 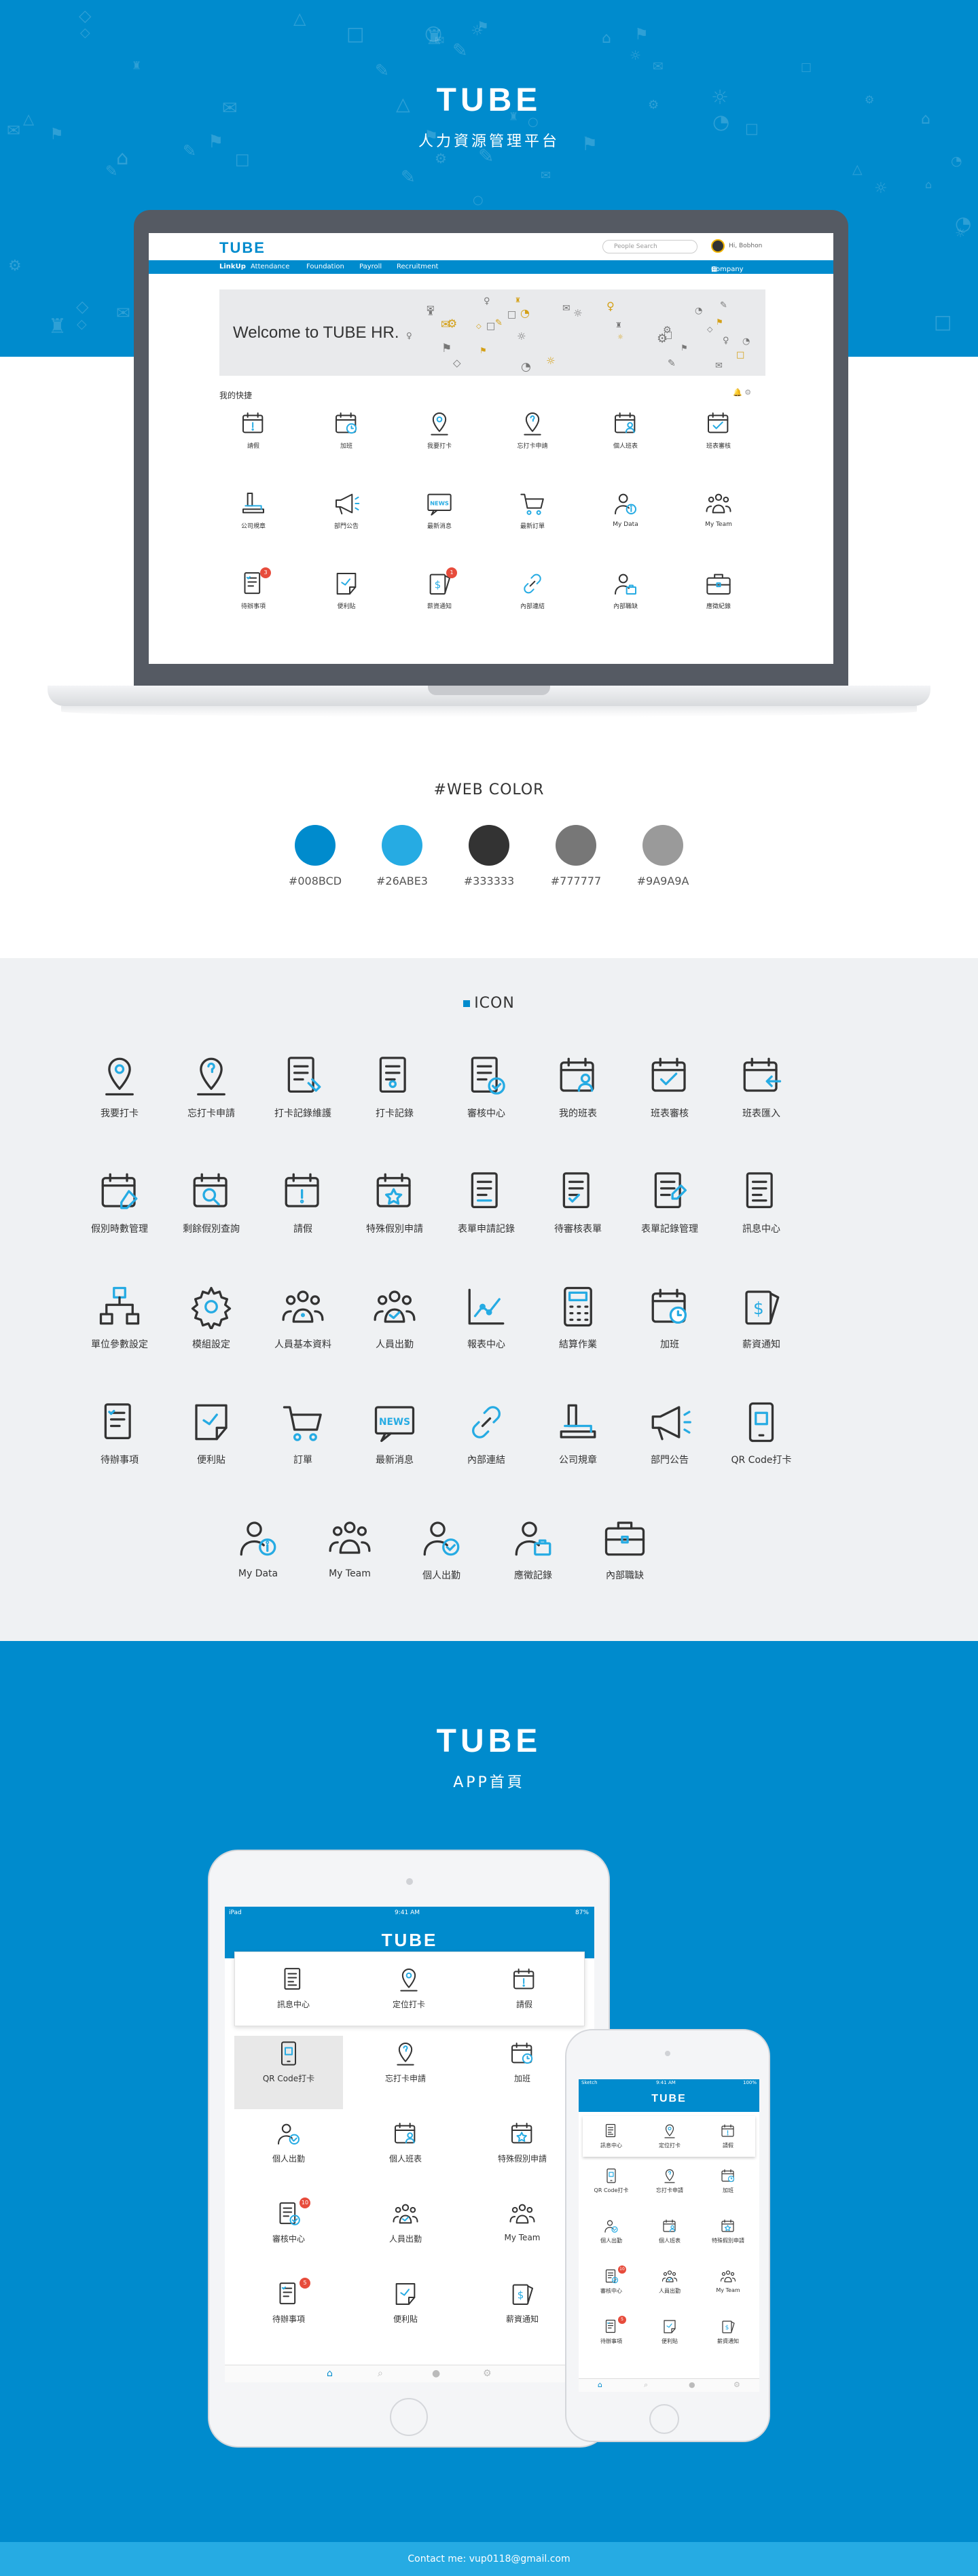 What do you see at coordinates (253, 430) in the screenshot?
I see `quick-item: 請假` at bounding box center [253, 430].